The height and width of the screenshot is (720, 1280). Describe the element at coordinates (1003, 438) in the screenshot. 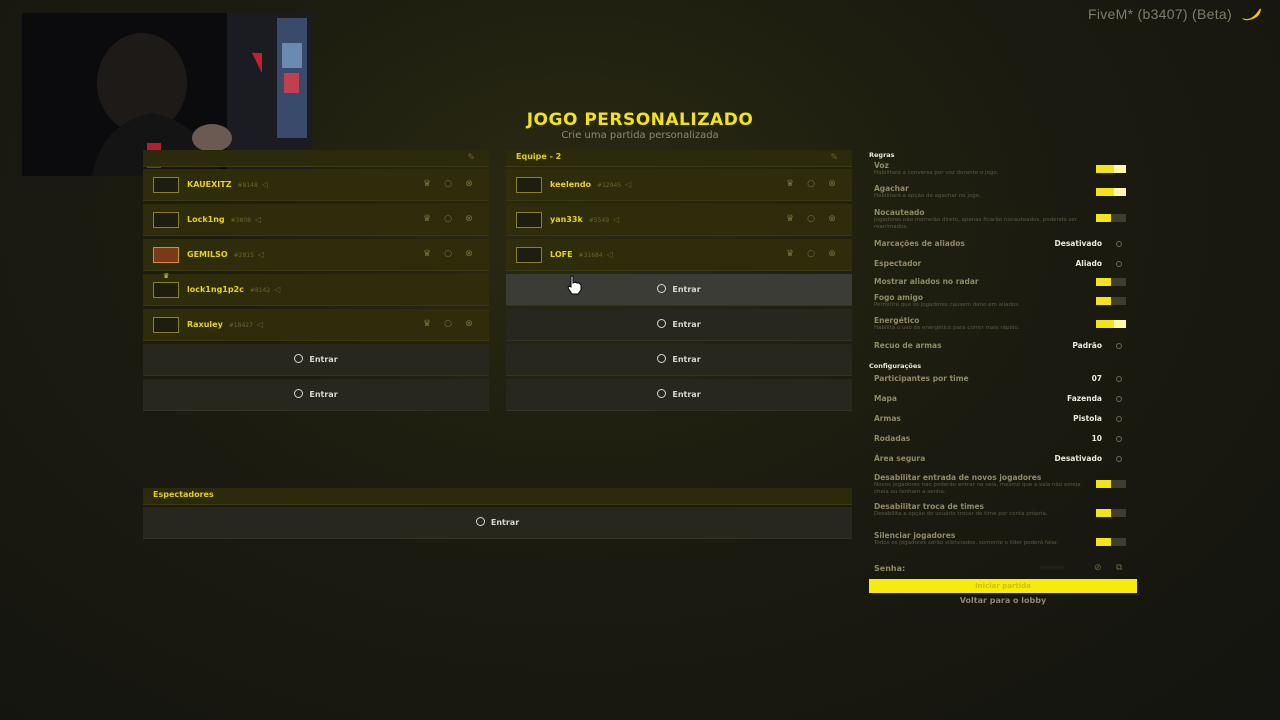

I see `config-rodadas: Rodadas 10` at that location.